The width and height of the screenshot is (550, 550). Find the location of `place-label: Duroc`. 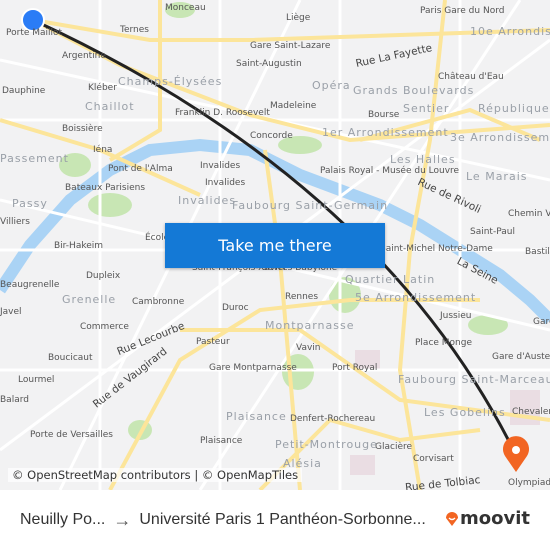

place-label: Duroc is located at coordinates (235, 308).